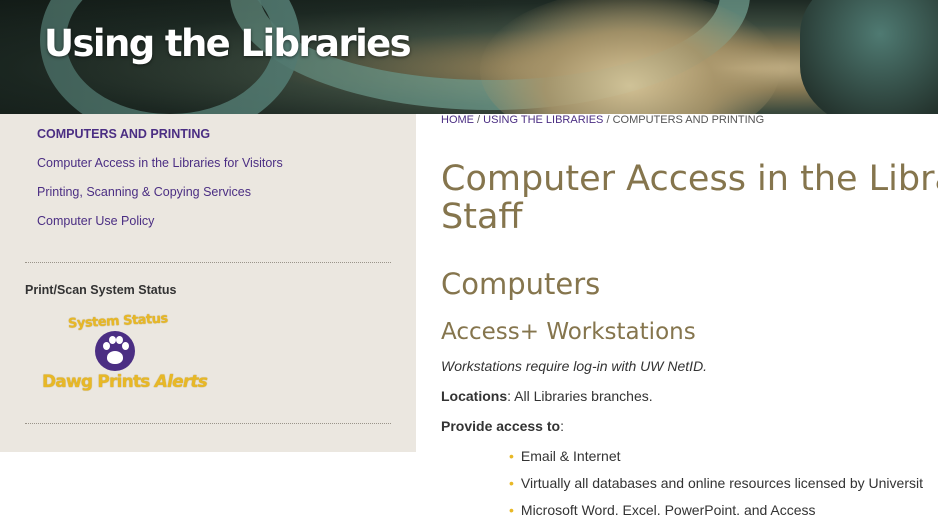  What do you see at coordinates (123, 134) in the screenshot?
I see `sidebar-heading-link: COMPUTERS AND PRINTING` at bounding box center [123, 134].